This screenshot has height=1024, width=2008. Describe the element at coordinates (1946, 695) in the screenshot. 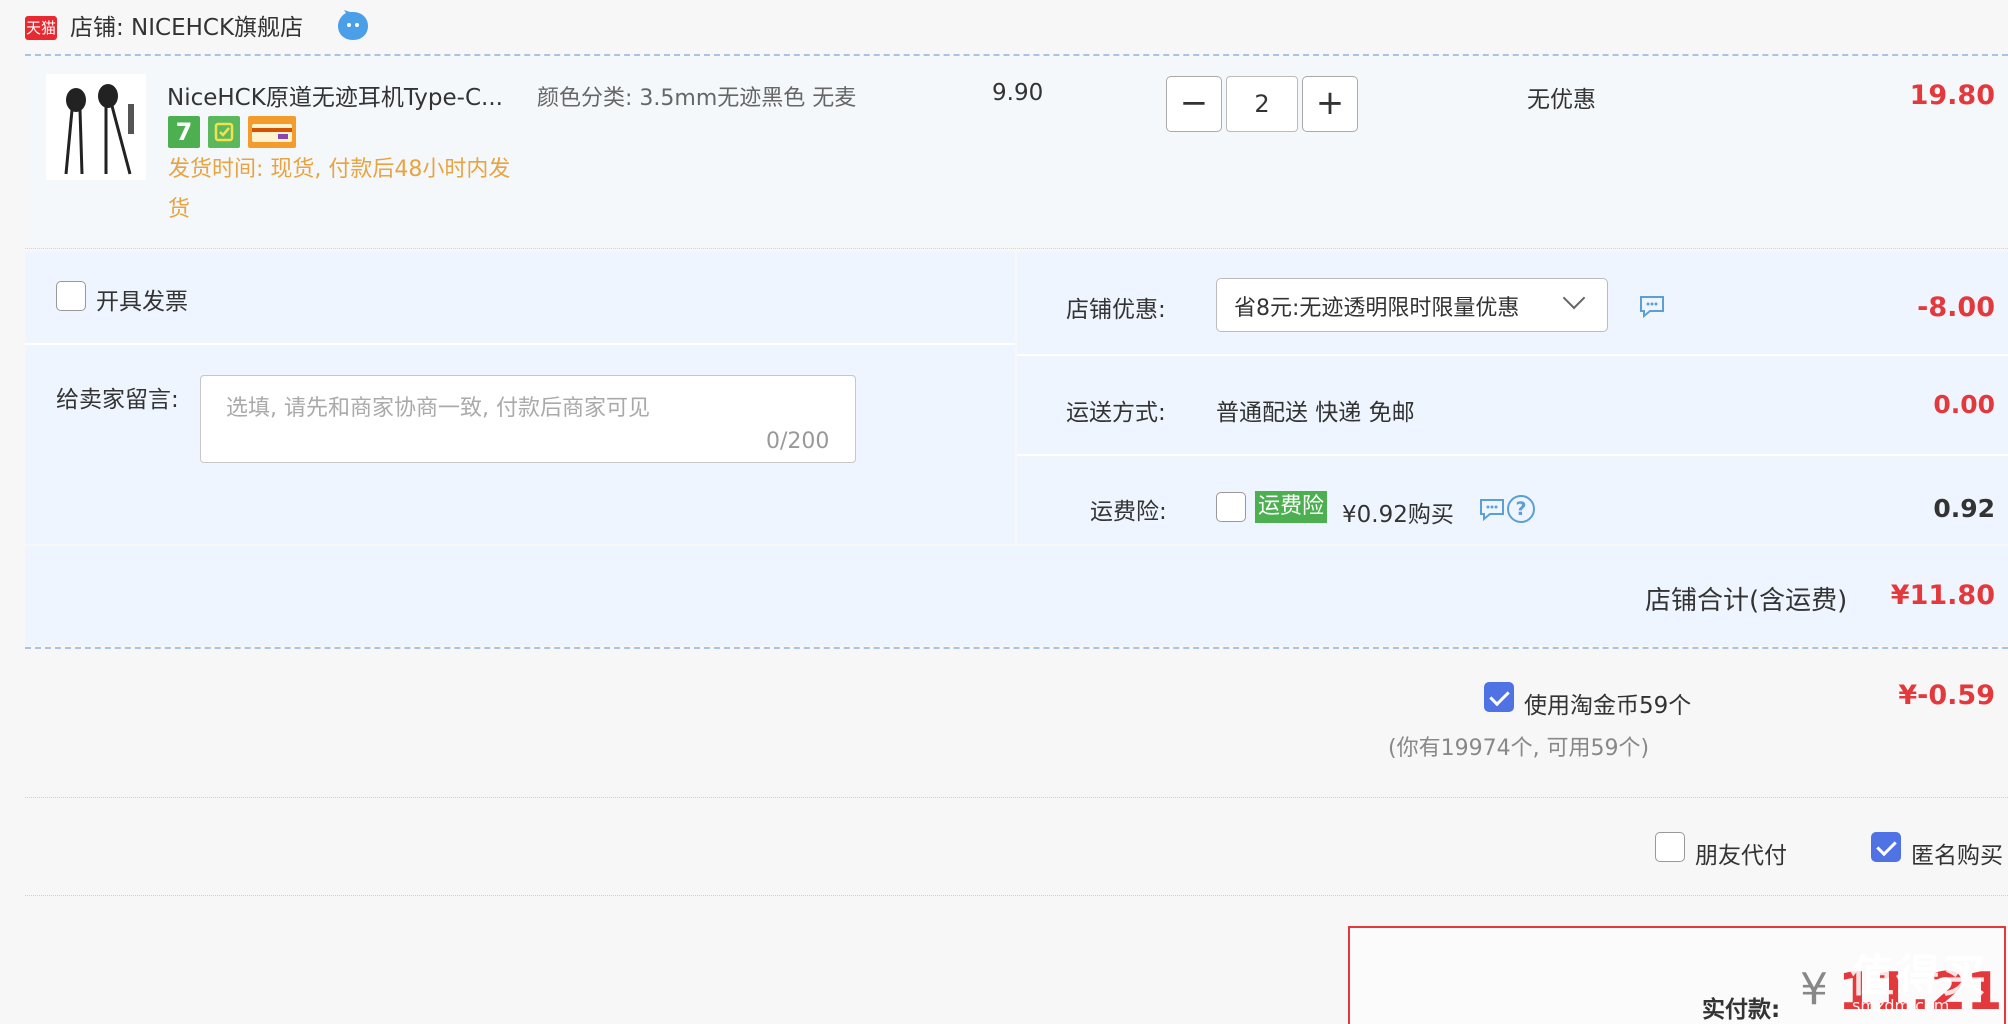

I see `coins-discount: ¥-0.59` at that location.